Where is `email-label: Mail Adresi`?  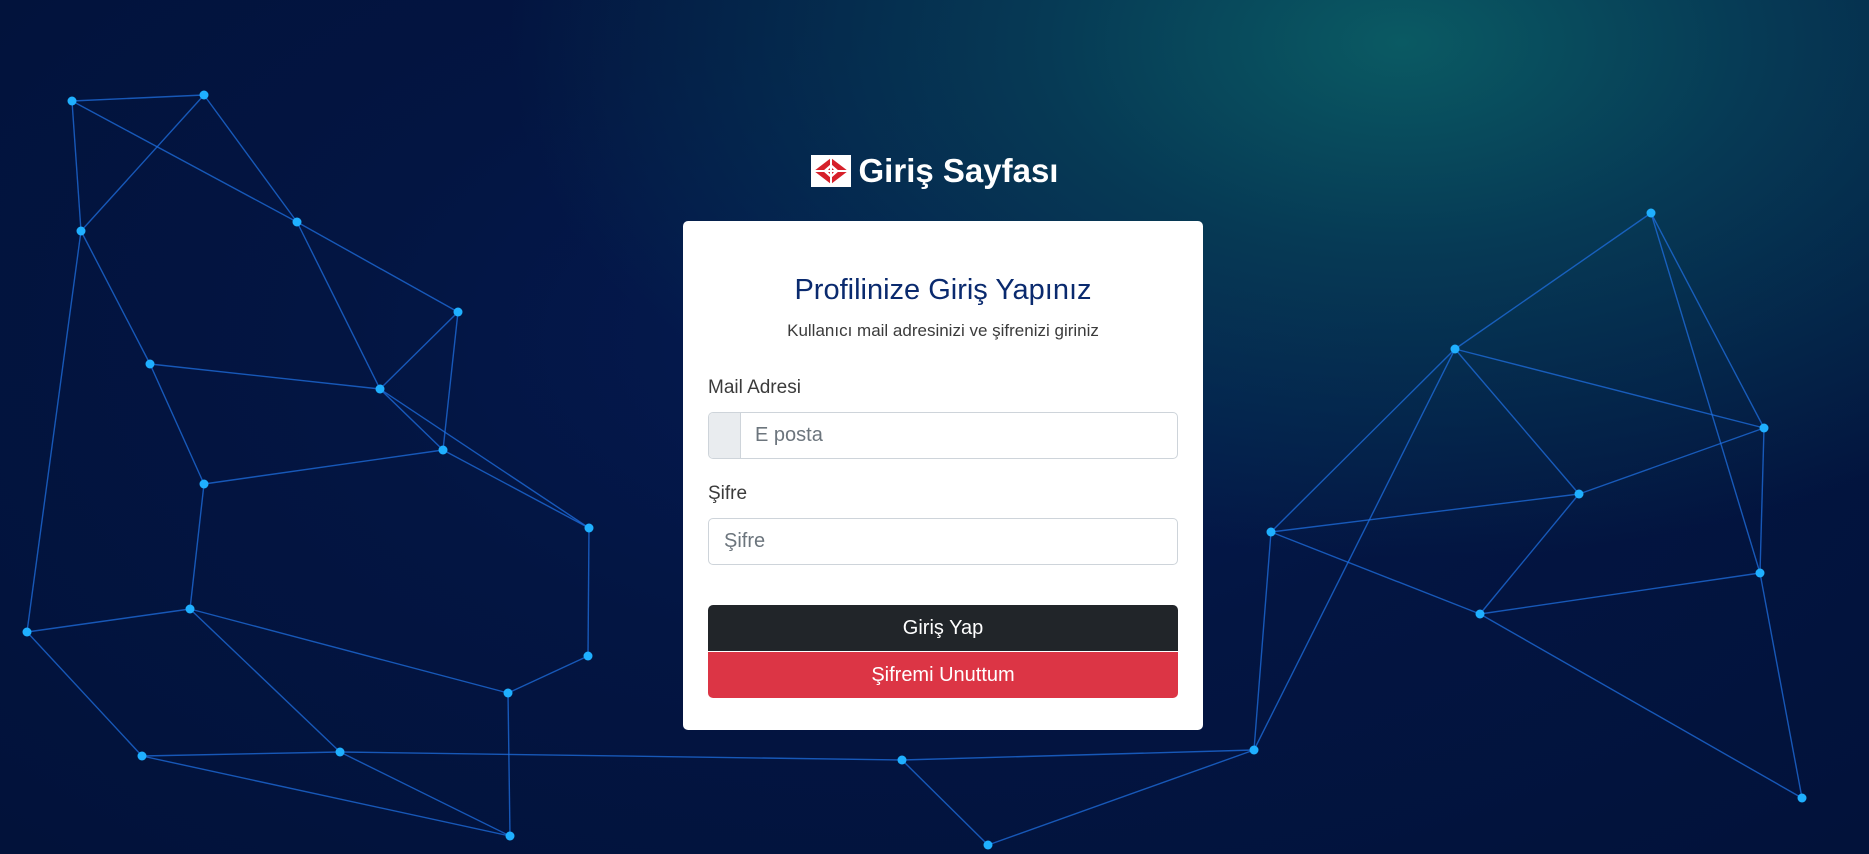
email-label: Mail Adresi is located at coordinates (754, 387).